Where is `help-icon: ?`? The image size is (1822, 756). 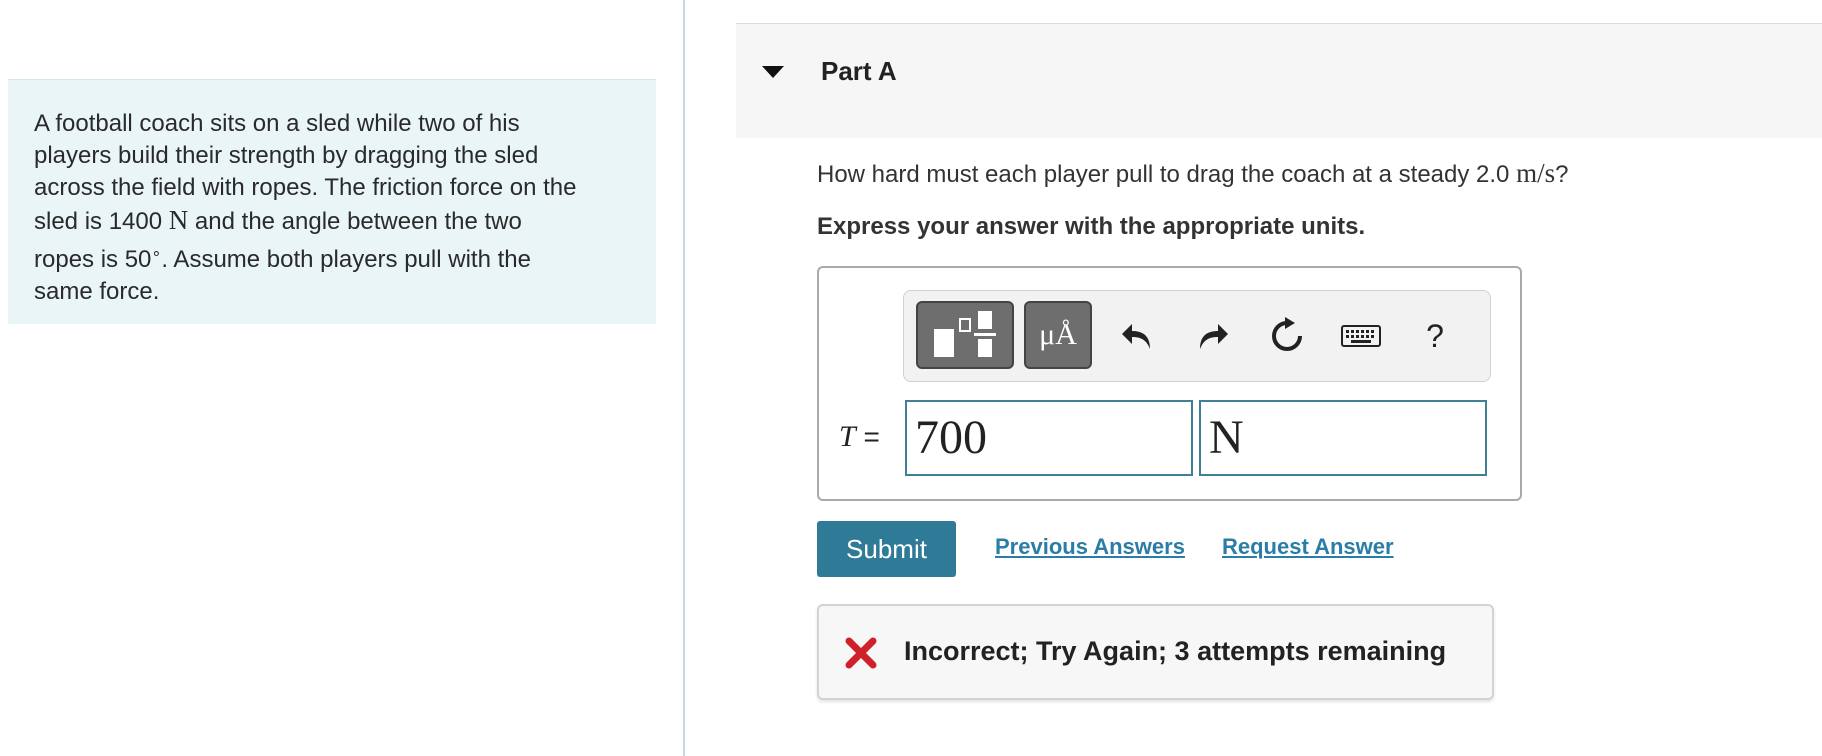 help-icon: ? is located at coordinates (1435, 336).